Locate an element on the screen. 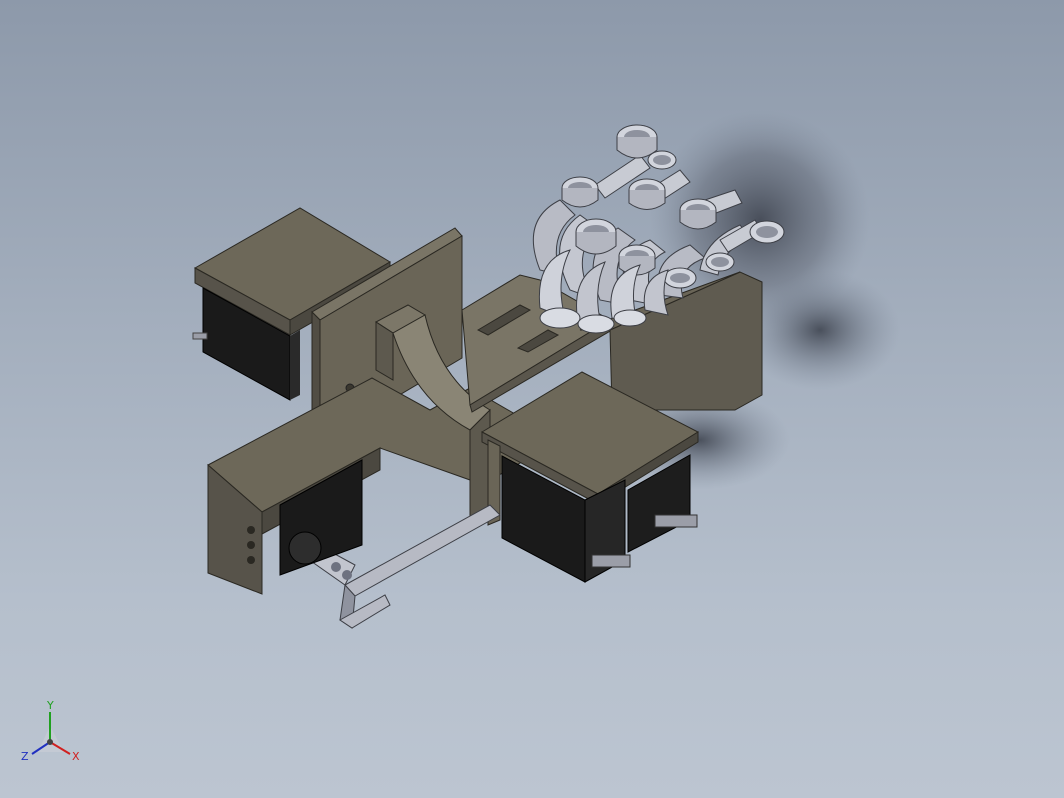 The height and width of the screenshot is (798, 1064). triad-origin is located at coordinates (50, 742).